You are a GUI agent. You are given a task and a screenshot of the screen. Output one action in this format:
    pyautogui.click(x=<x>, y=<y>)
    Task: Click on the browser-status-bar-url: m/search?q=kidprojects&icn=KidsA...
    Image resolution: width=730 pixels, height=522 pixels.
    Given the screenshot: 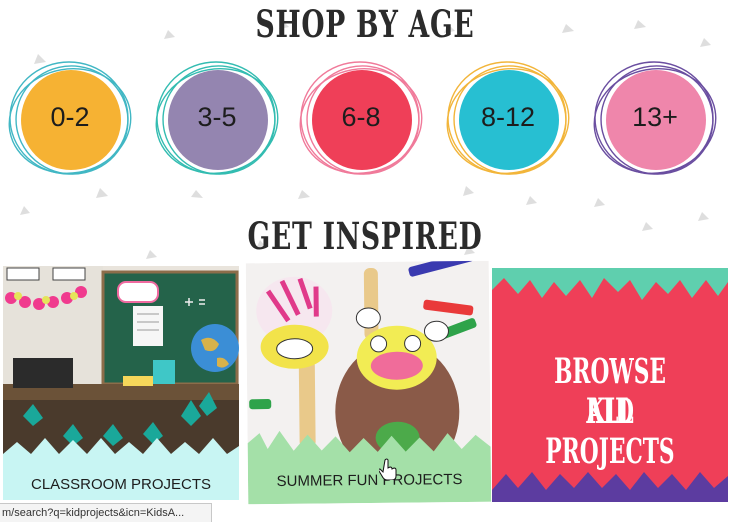 What is the action you would take?
    pyautogui.click(x=106, y=512)
    